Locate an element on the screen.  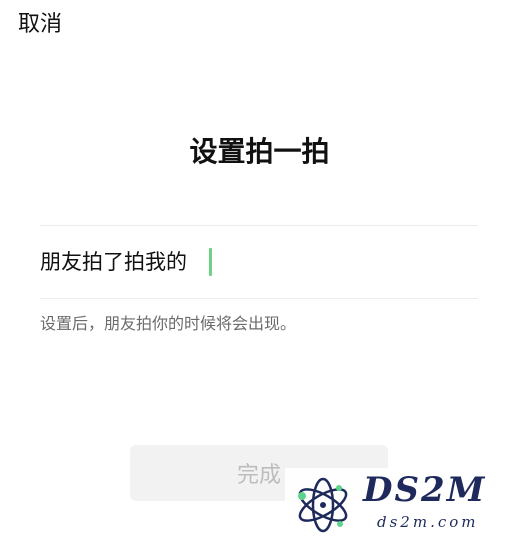
watermark-brand: DS2M is located at coordinates (425, 490).